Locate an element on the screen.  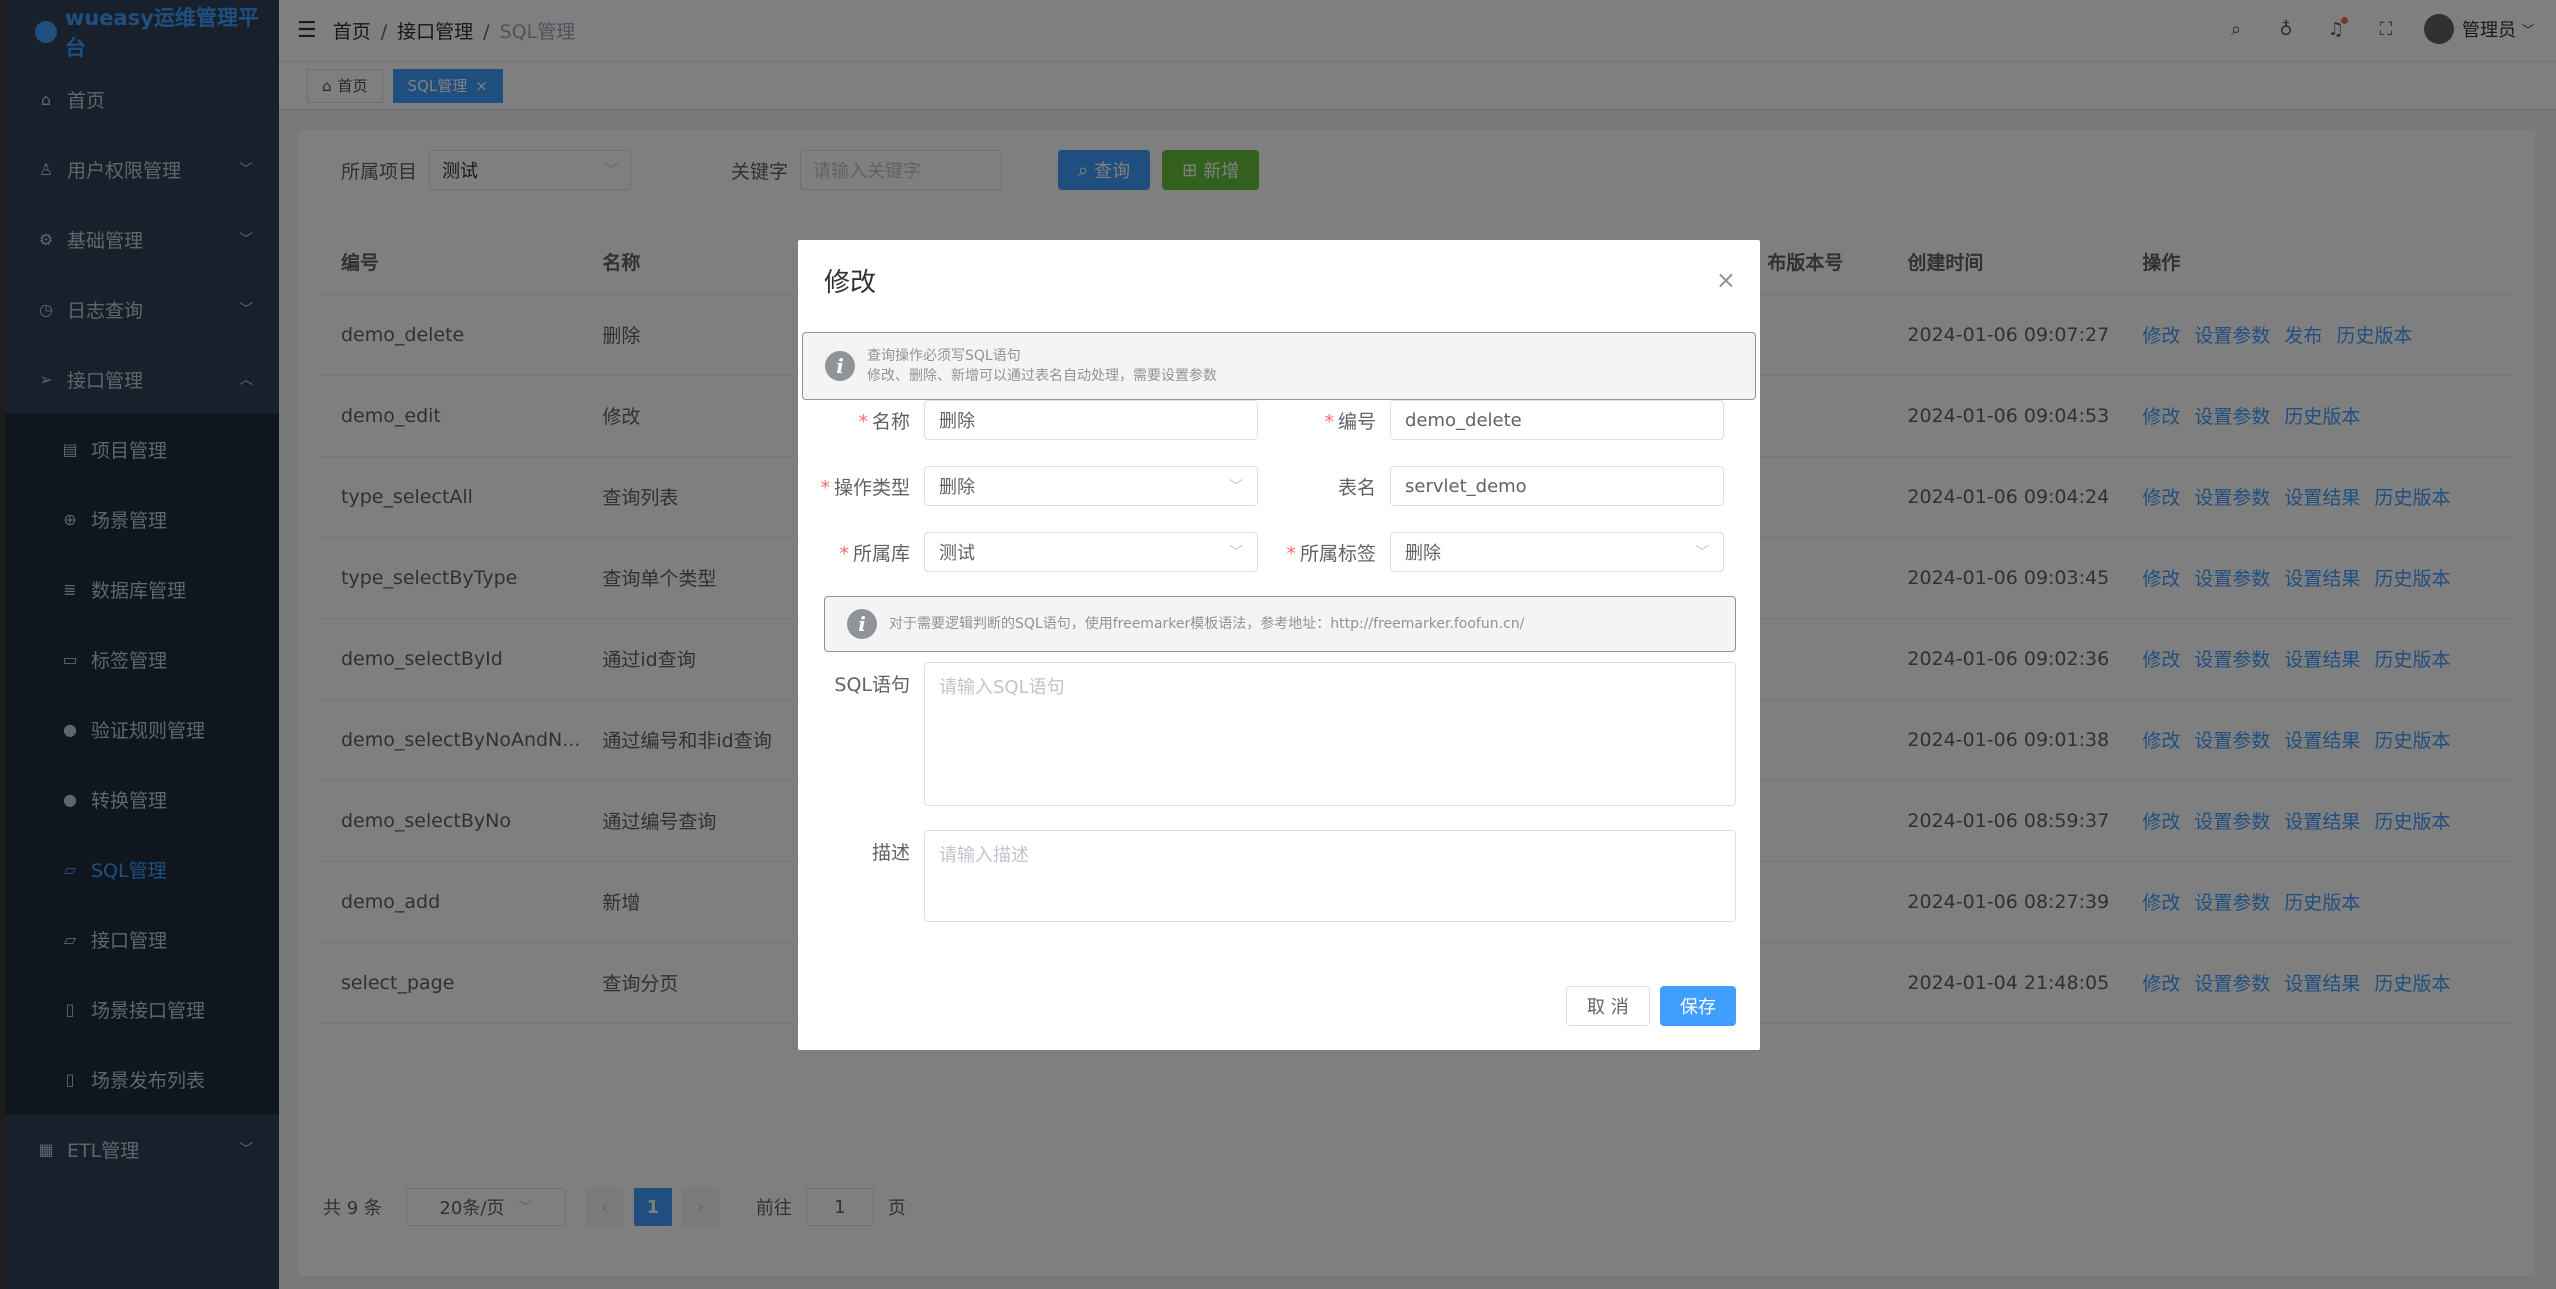
desc-label: 描述 is located at coordinates (890, 853).